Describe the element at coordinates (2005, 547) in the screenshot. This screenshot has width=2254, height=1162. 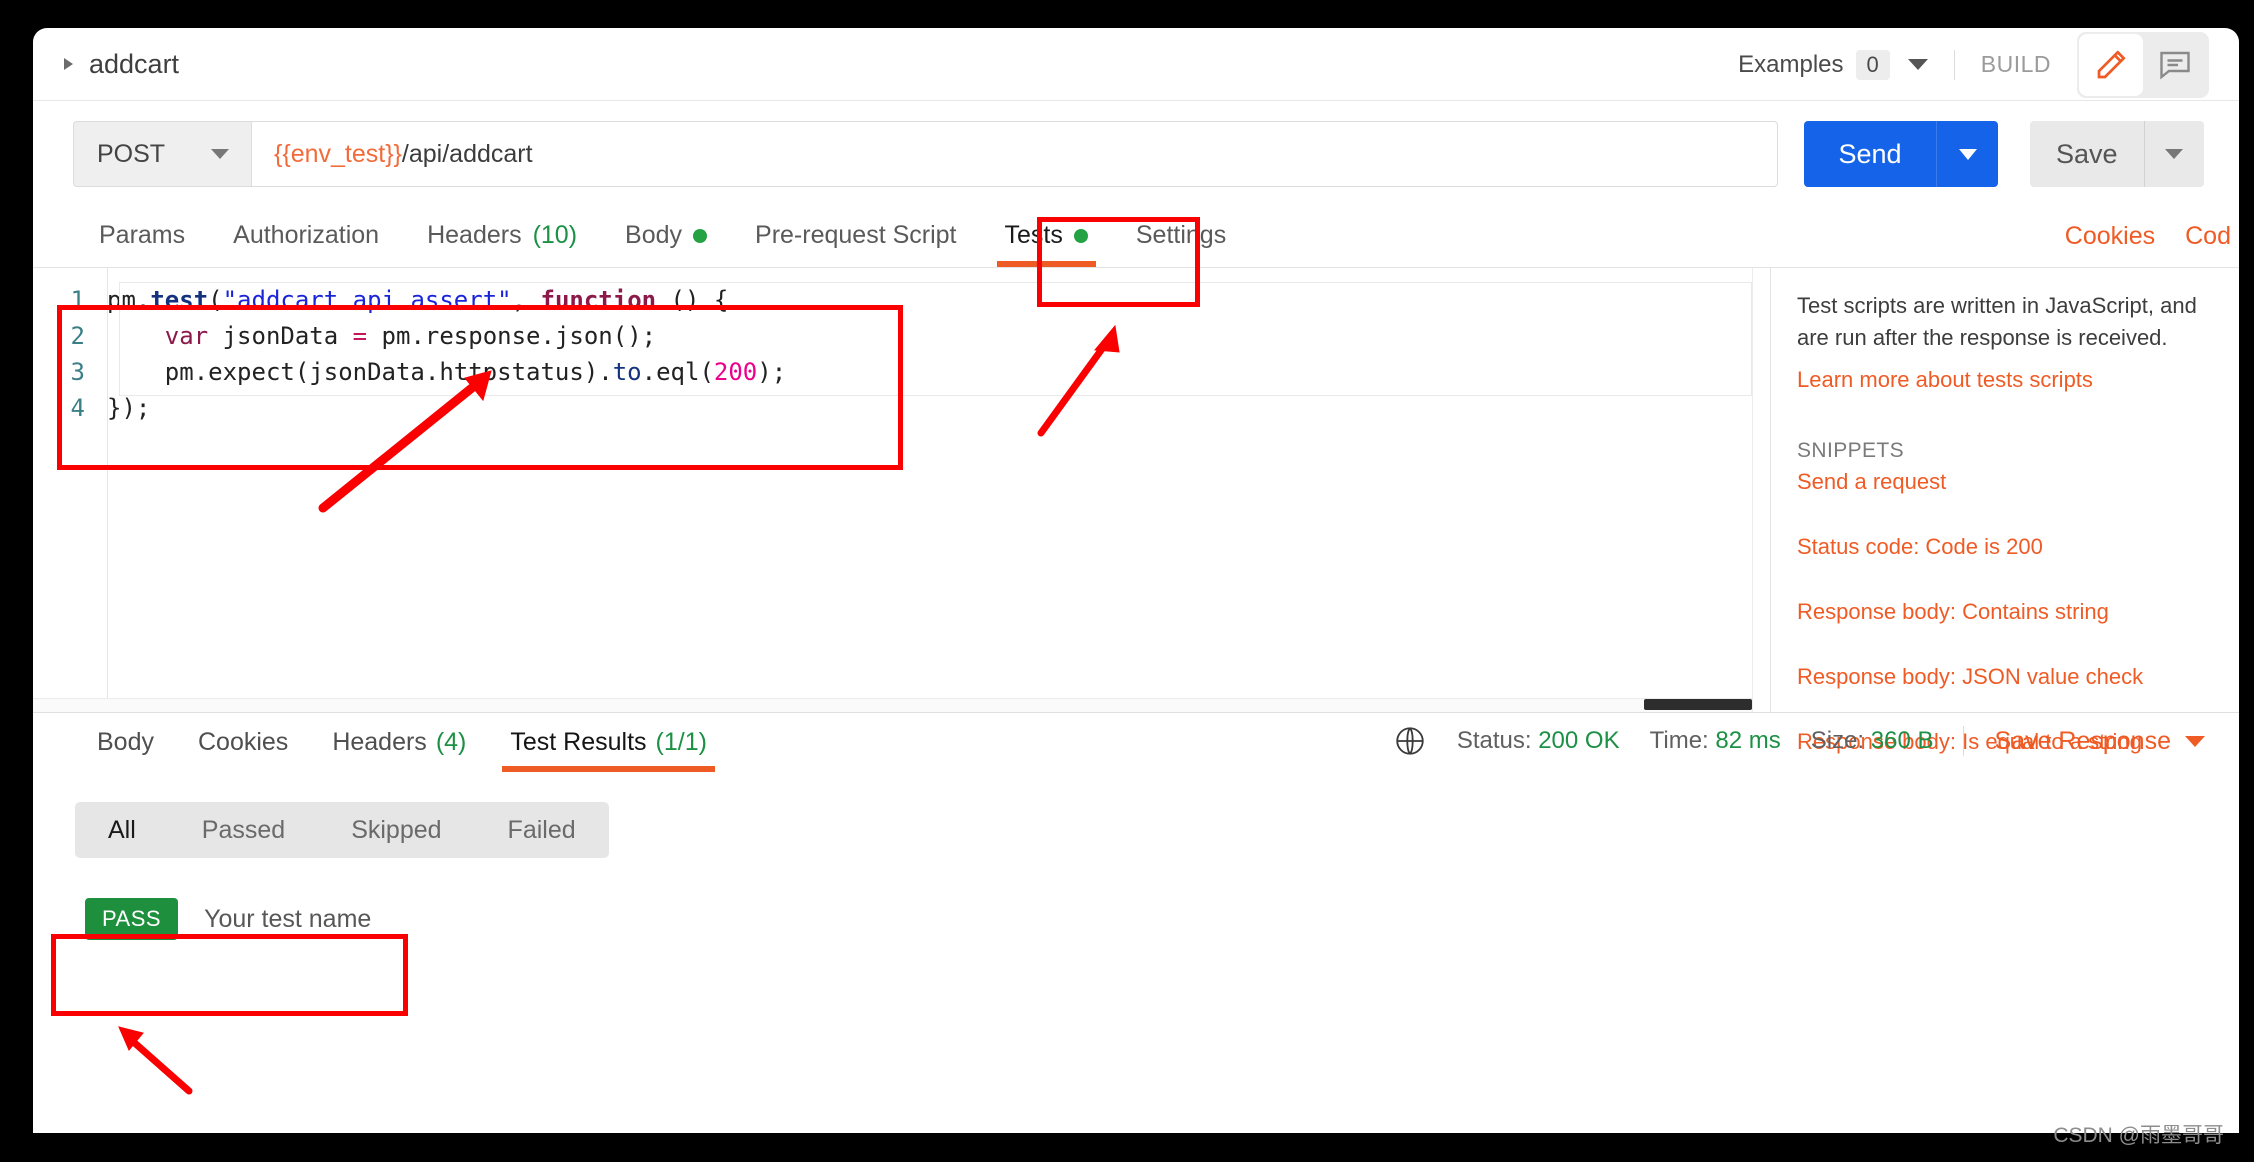
I see `snippet-status-code: Status code: Code is 200` at that location.